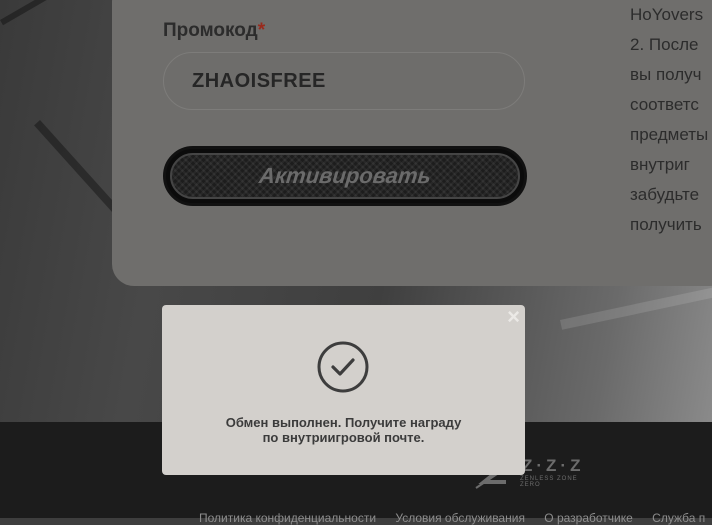 The width and height of the screenshot is (712, 525). I want to click on footer-link-support: Служба п, so click(678, 518).